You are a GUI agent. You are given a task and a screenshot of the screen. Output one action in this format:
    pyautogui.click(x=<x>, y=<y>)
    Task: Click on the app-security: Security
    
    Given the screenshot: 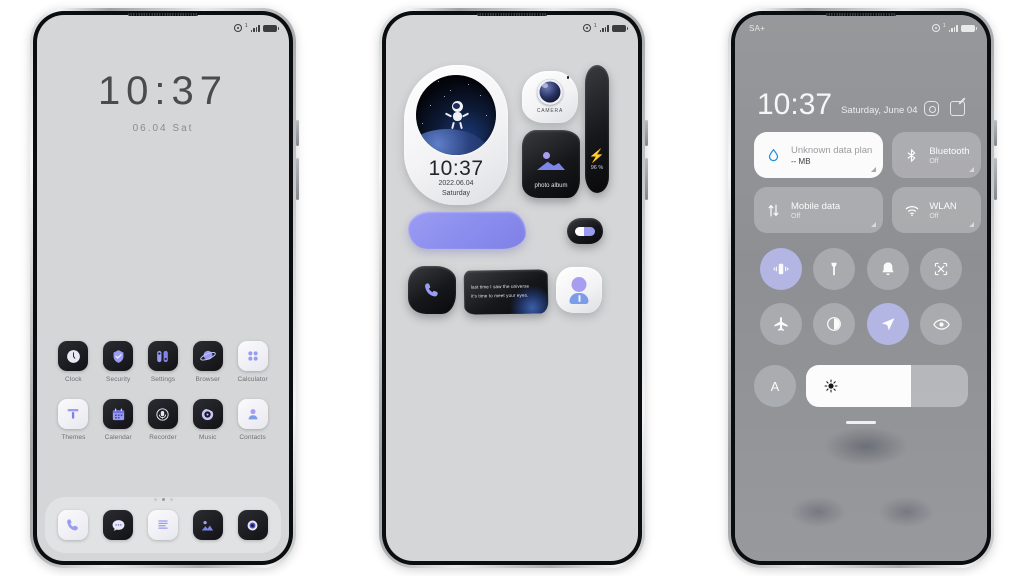 What is the action you would take?
    pyautogui.click(x=118, y=362)
    